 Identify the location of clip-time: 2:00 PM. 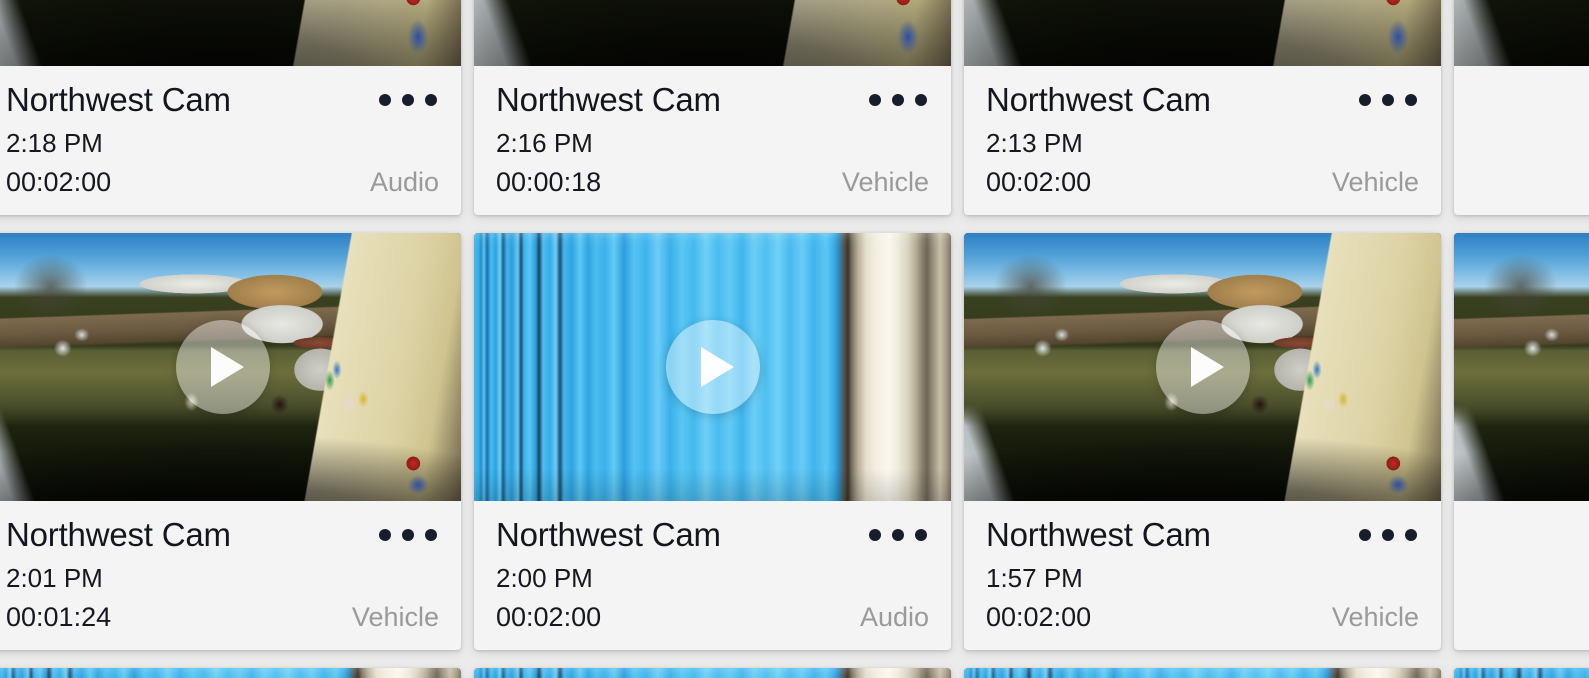
(544, 578).